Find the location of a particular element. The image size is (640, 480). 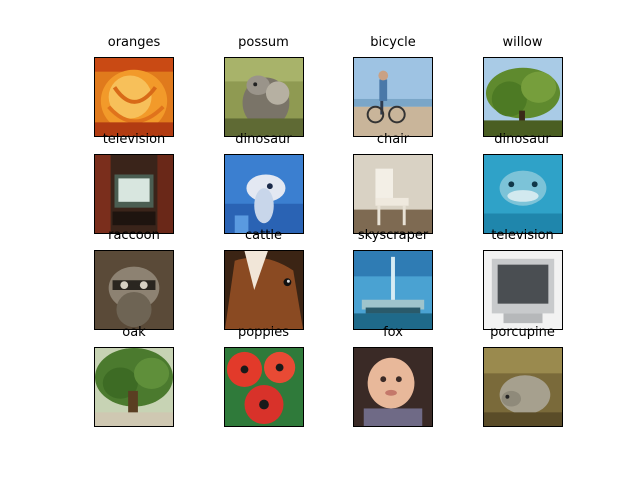

image-label: cattle is located at coordinates (263, 235).